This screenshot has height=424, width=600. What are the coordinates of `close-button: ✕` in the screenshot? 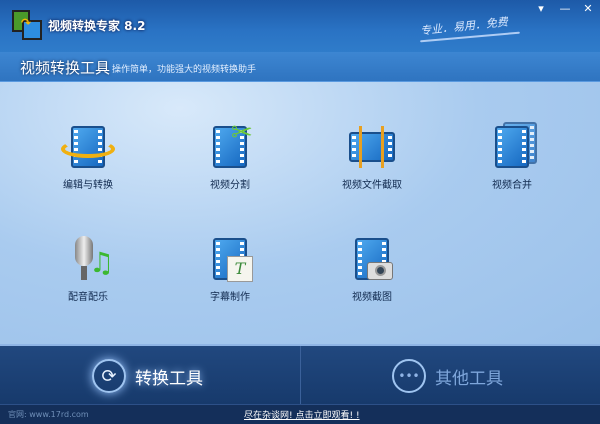 It's located at (588, 9).